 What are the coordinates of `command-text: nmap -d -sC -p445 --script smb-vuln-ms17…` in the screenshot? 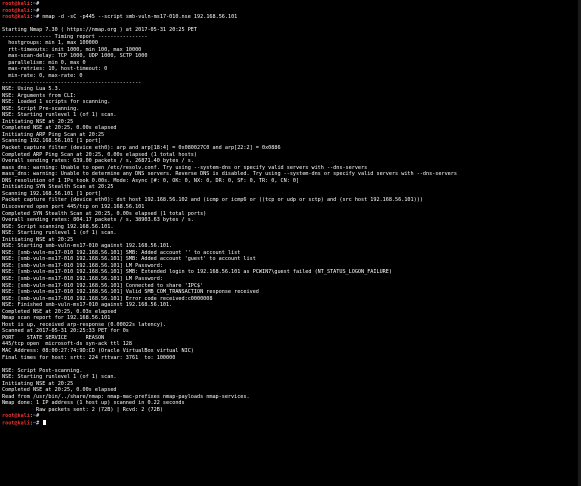 It's located at (138, 17).